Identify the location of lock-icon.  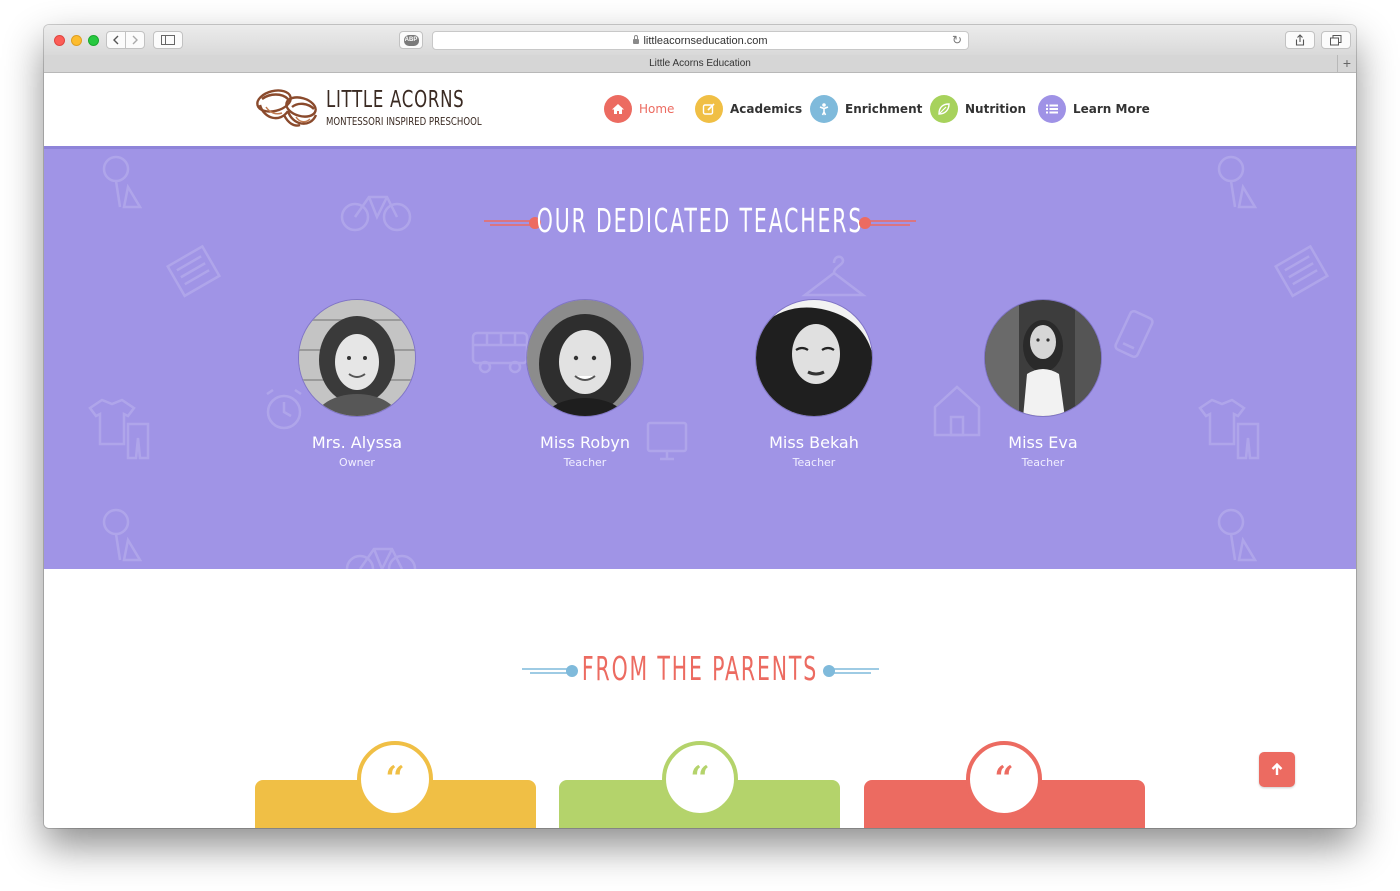
(636, 39).